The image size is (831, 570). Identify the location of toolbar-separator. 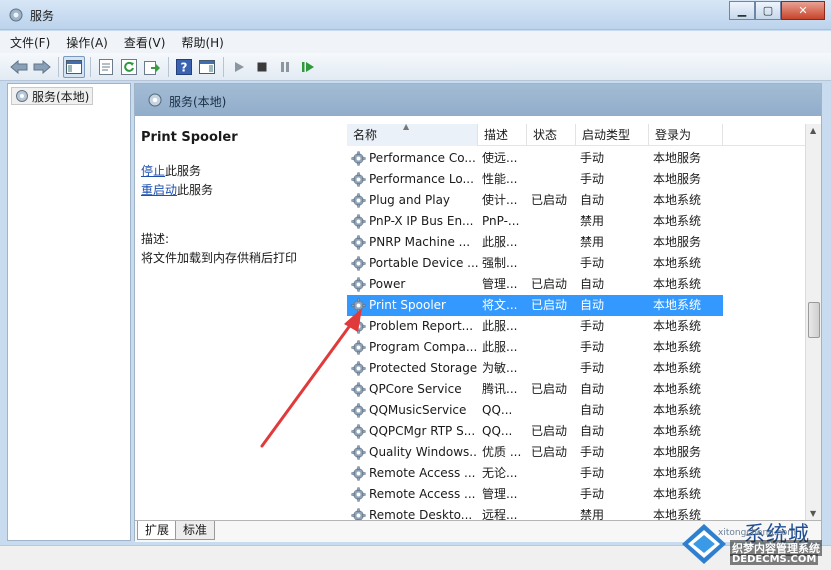
(223, 66).